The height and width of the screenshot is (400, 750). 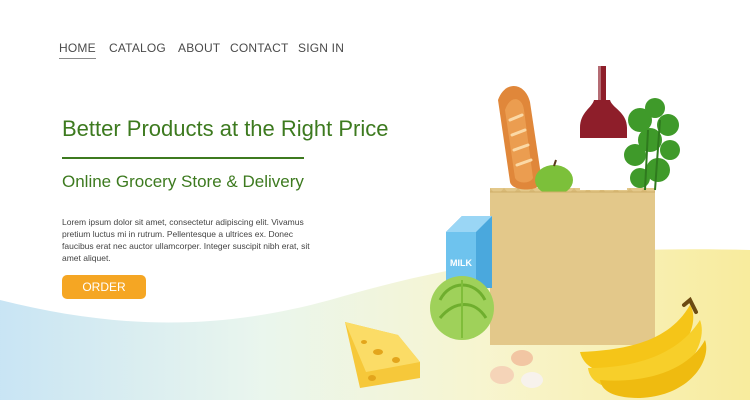 What do you see at coordinates (652, 144) in the screenshot?
I see `parsley-icon` at bounding box center [652, 144].